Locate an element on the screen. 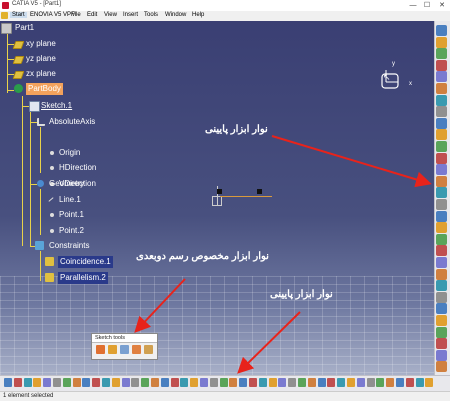  constraint-marker is located at coordinates (259, 191).